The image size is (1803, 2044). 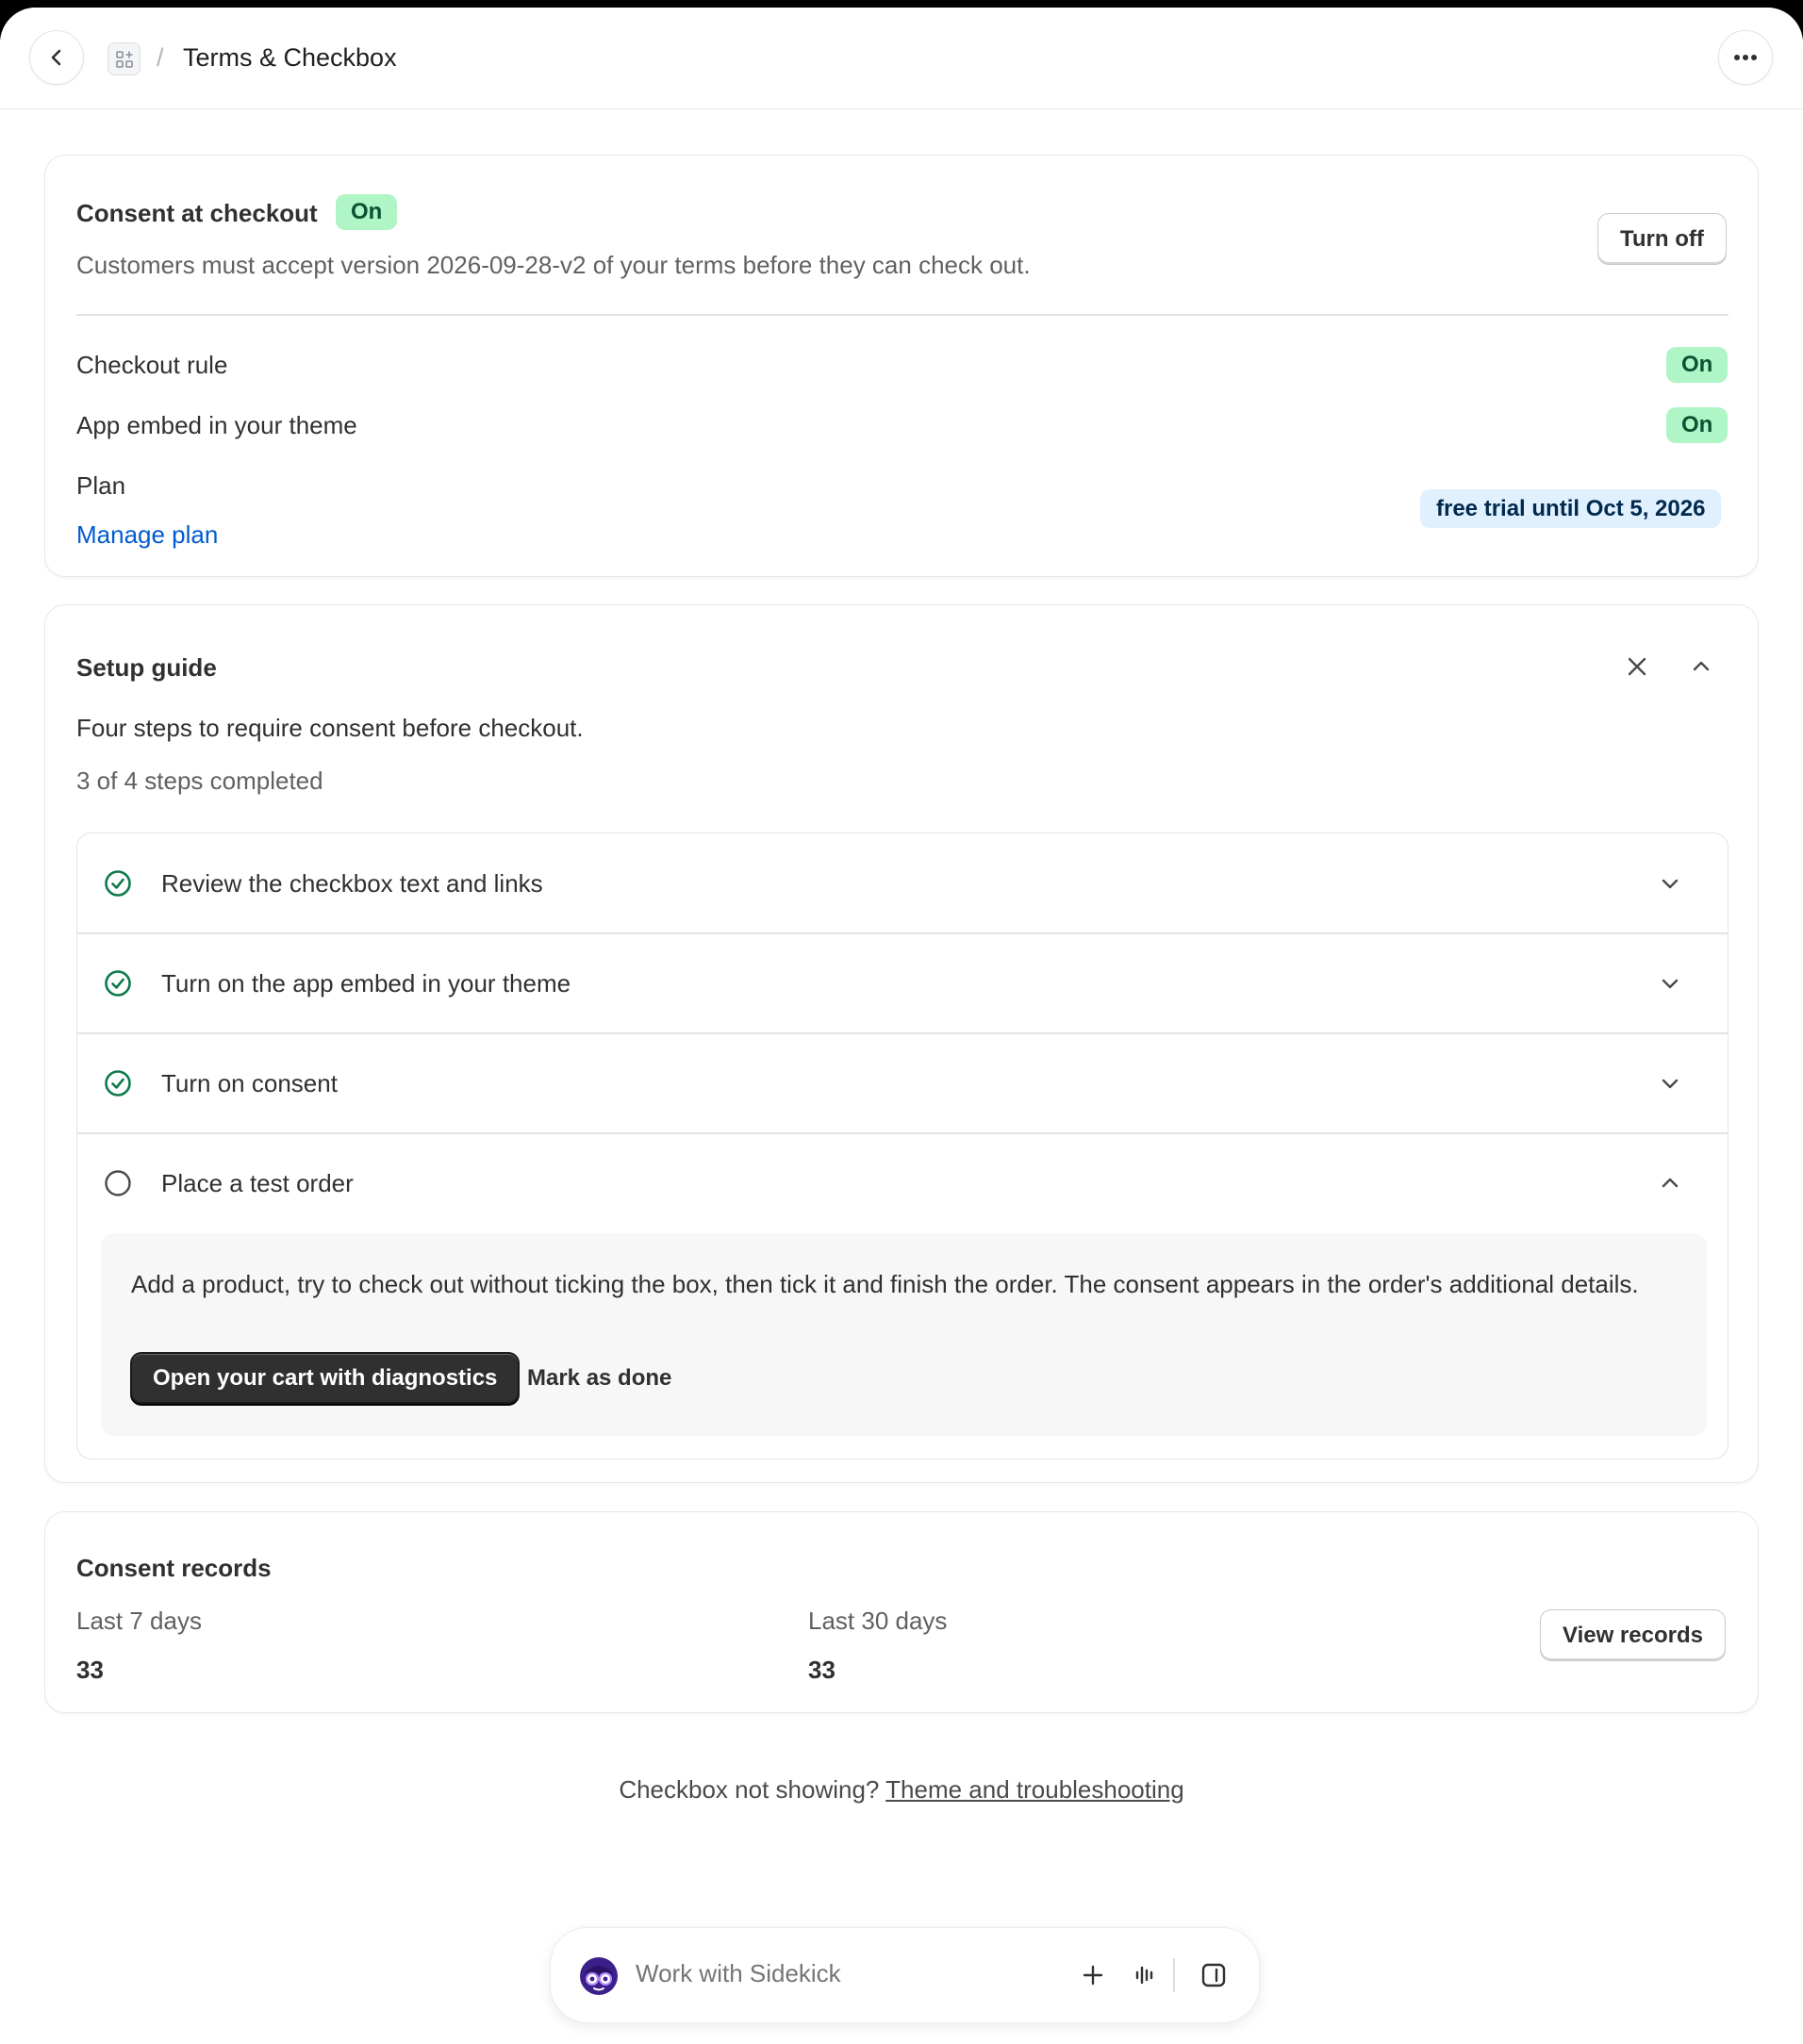 I want to click on ellipsis-icon, so click(x=1745, y=57).